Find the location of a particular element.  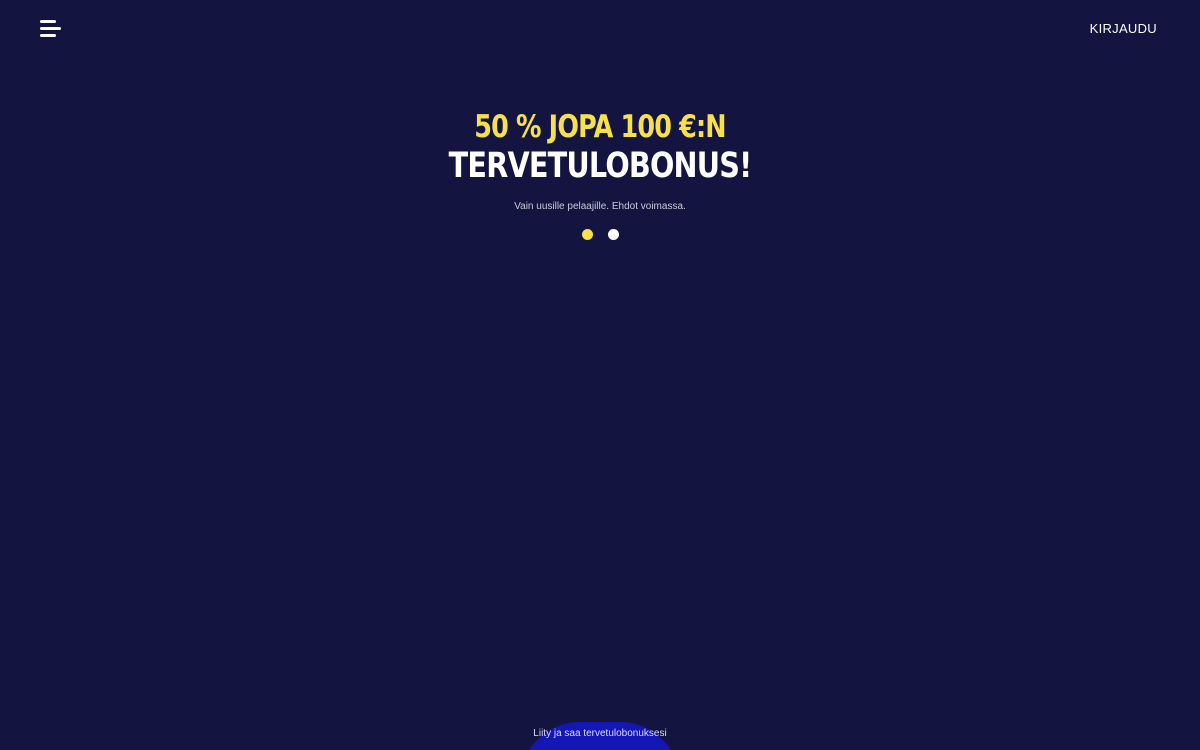

join-cta-button: Liity ja saa tervetulobonuksesi is located at coordinates (600, 736).